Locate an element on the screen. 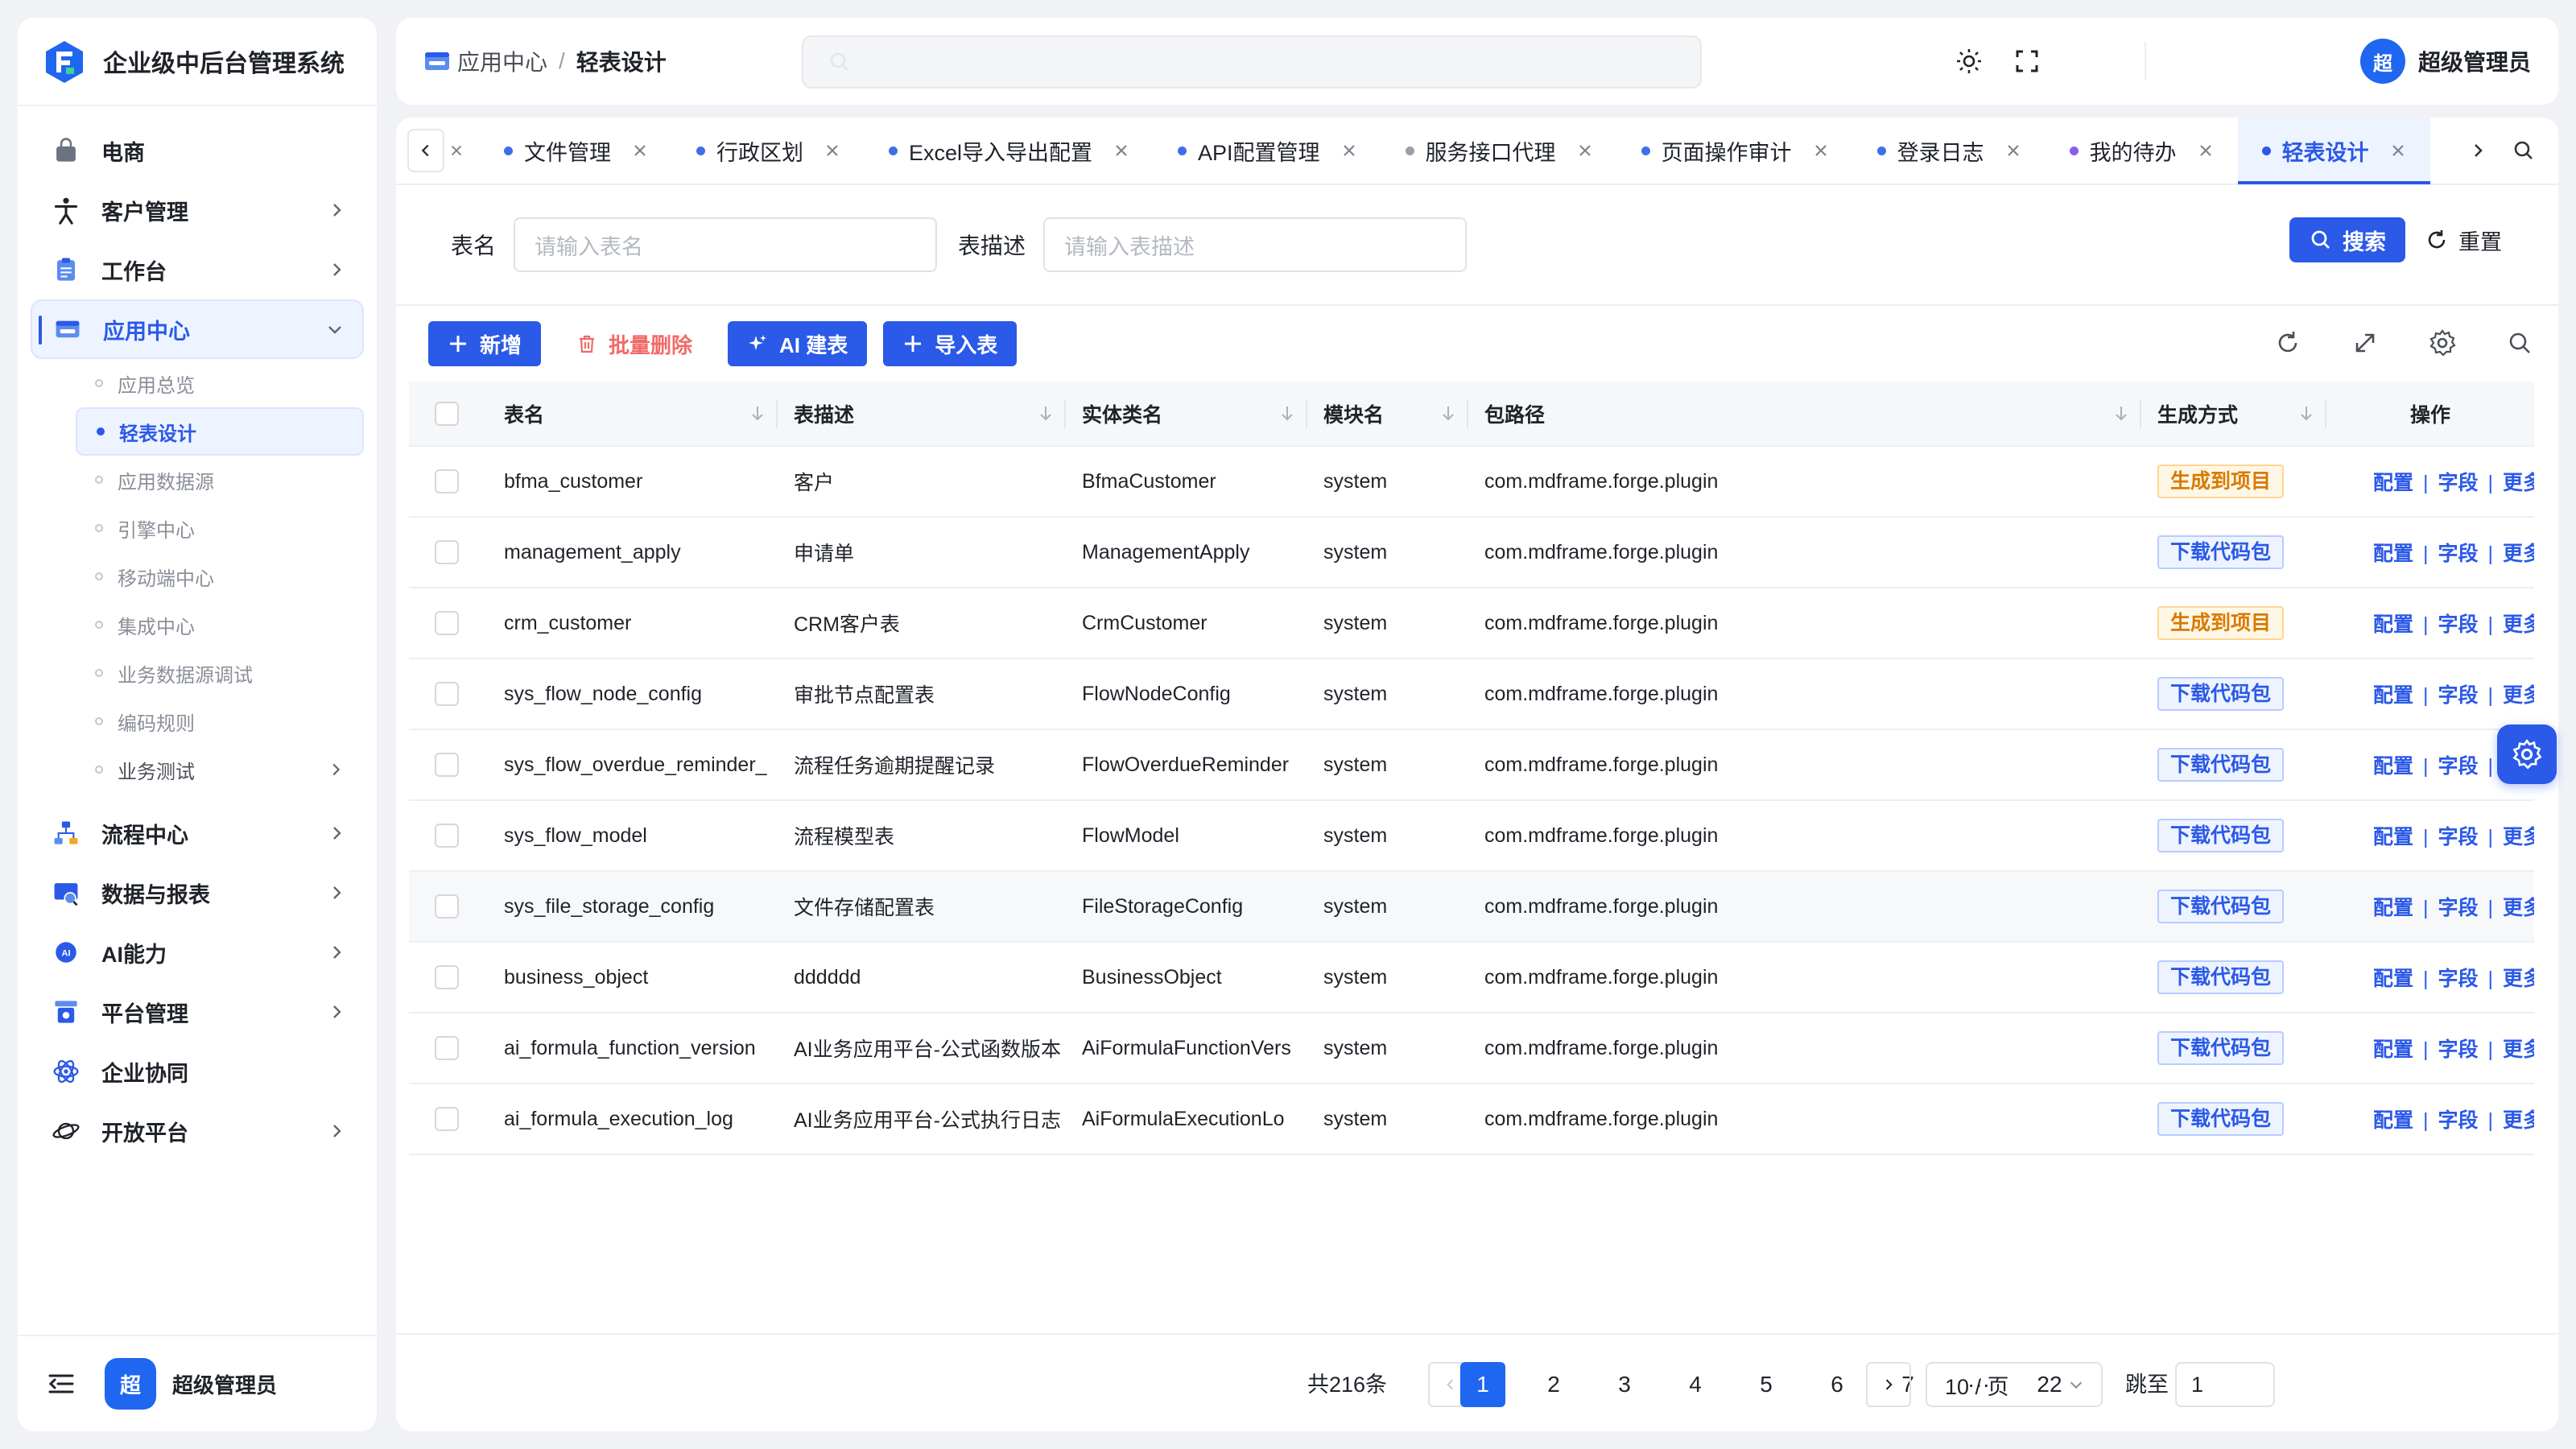  page-number-button: 2 is located at coordinates (1553, 1384).